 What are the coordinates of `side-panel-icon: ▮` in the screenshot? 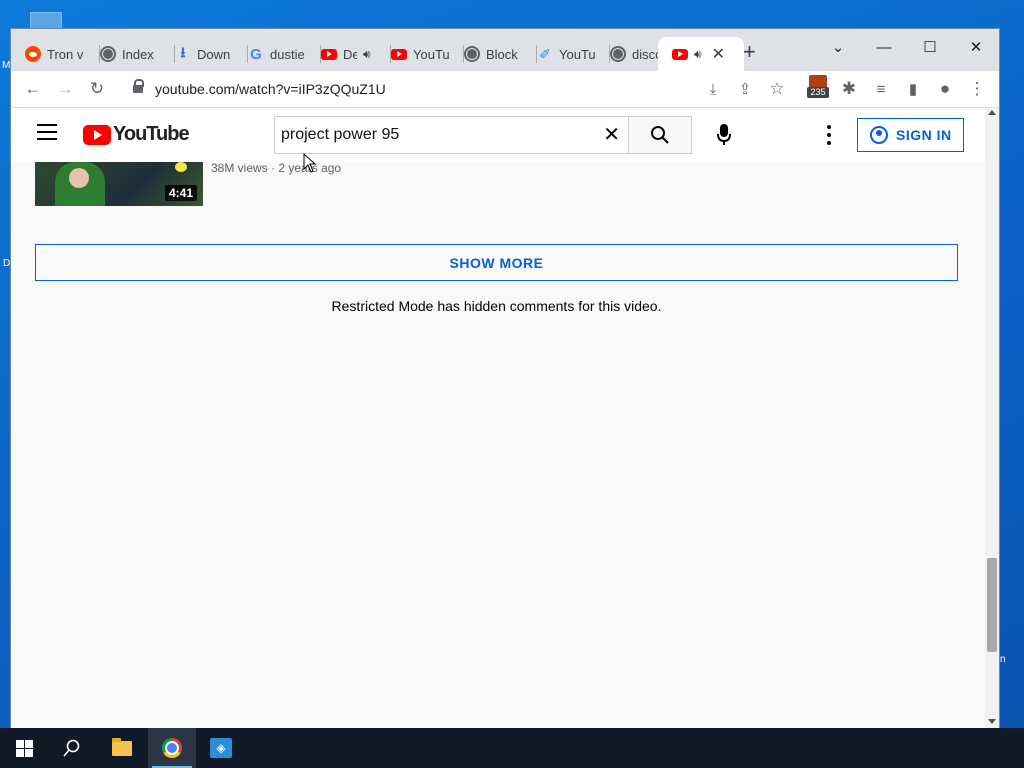 It's located at (913, 89).